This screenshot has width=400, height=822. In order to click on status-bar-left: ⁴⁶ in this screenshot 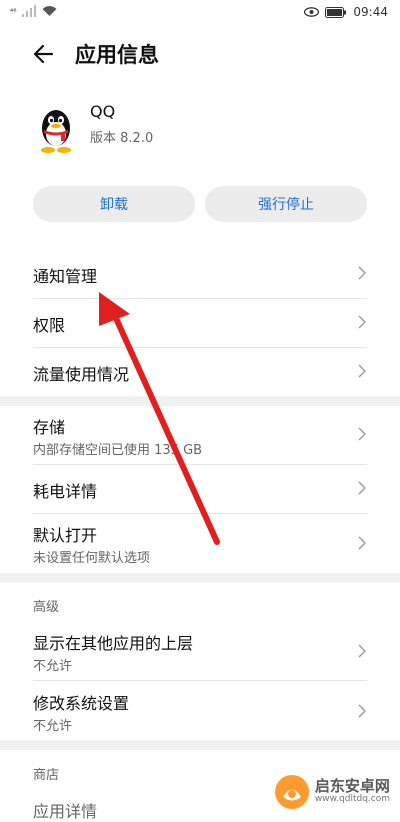, I will do `click(33, 11)`.